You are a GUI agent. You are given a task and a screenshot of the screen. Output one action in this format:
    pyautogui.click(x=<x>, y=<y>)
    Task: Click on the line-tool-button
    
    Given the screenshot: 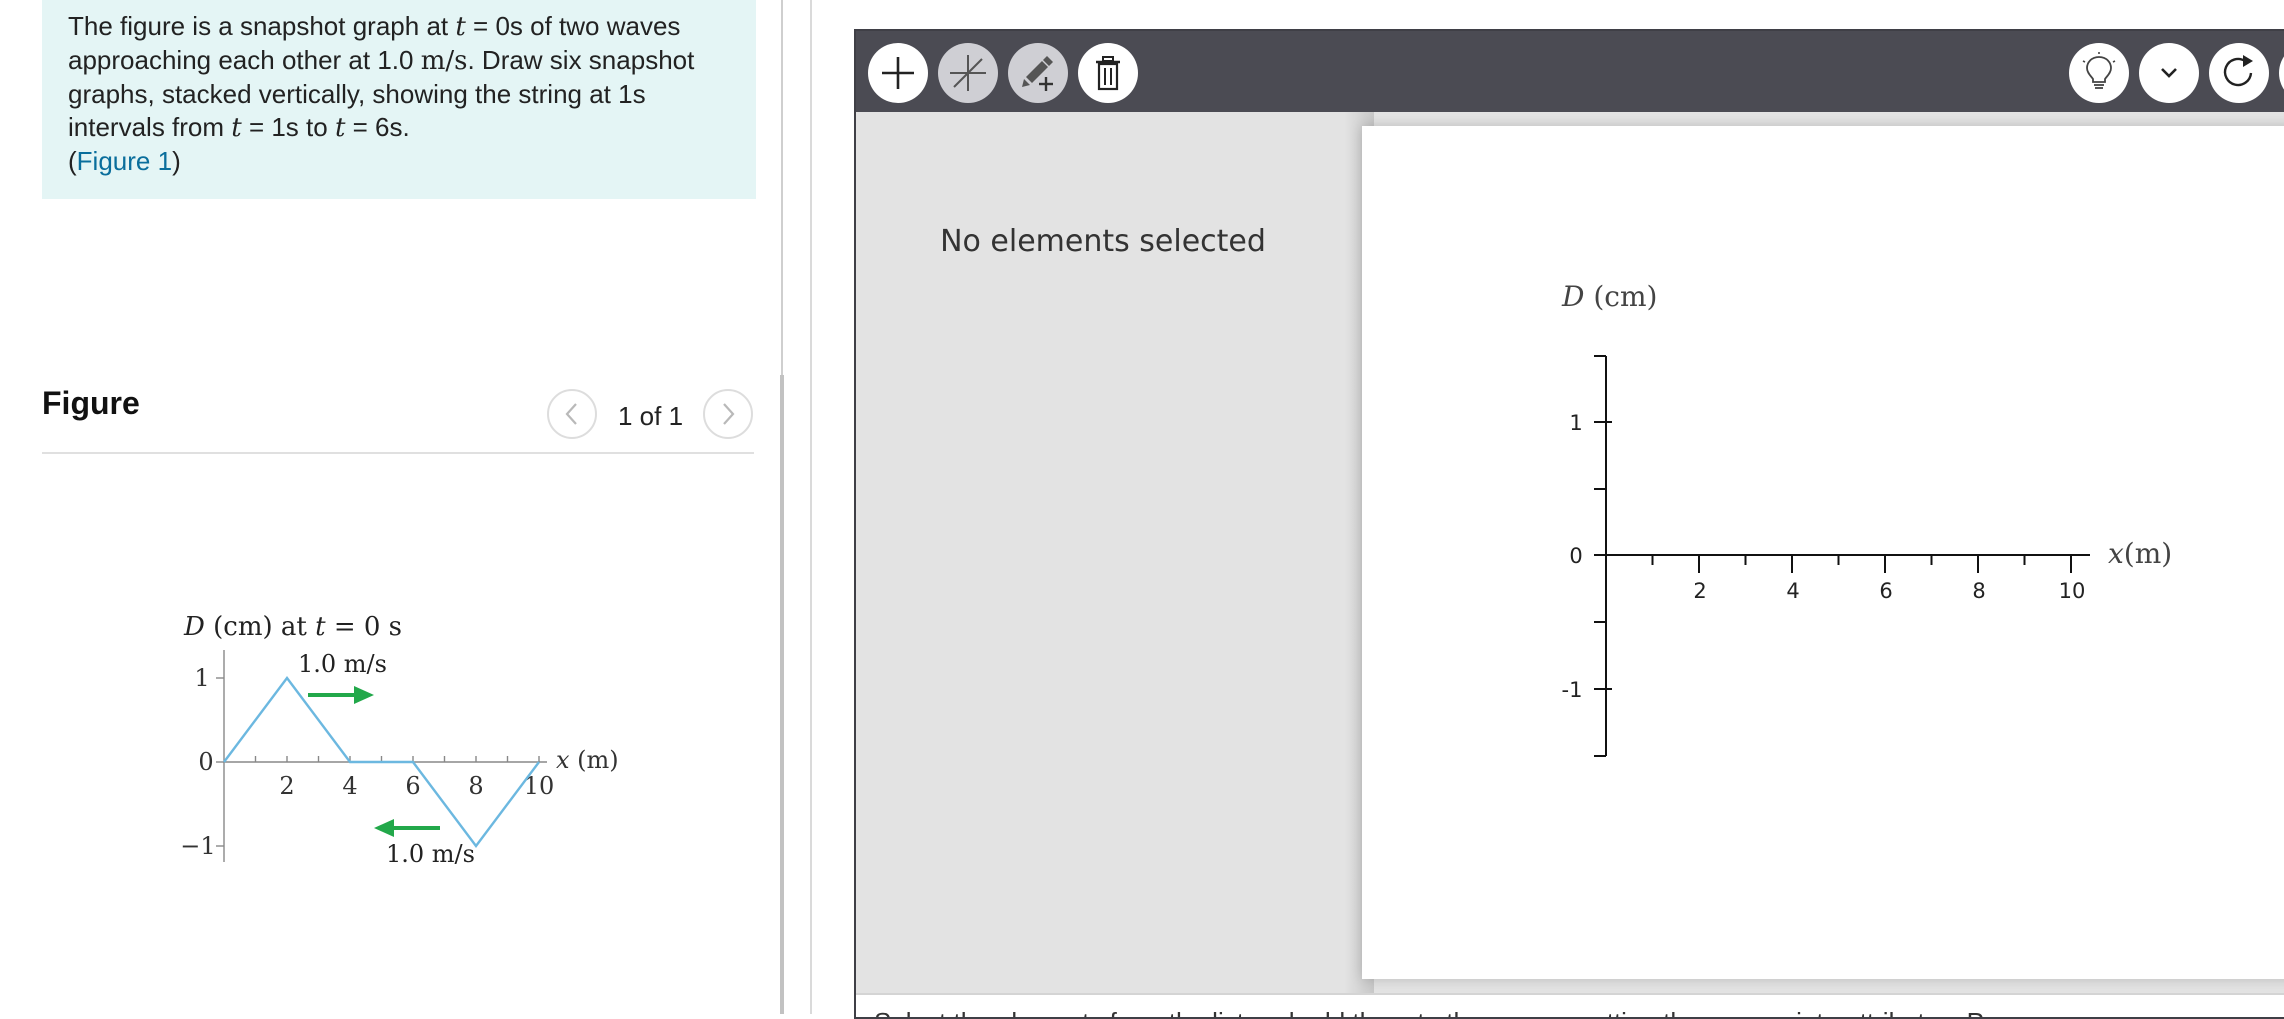 What is the action you would take?
    pyautogui.click(x=968, y=73)
    